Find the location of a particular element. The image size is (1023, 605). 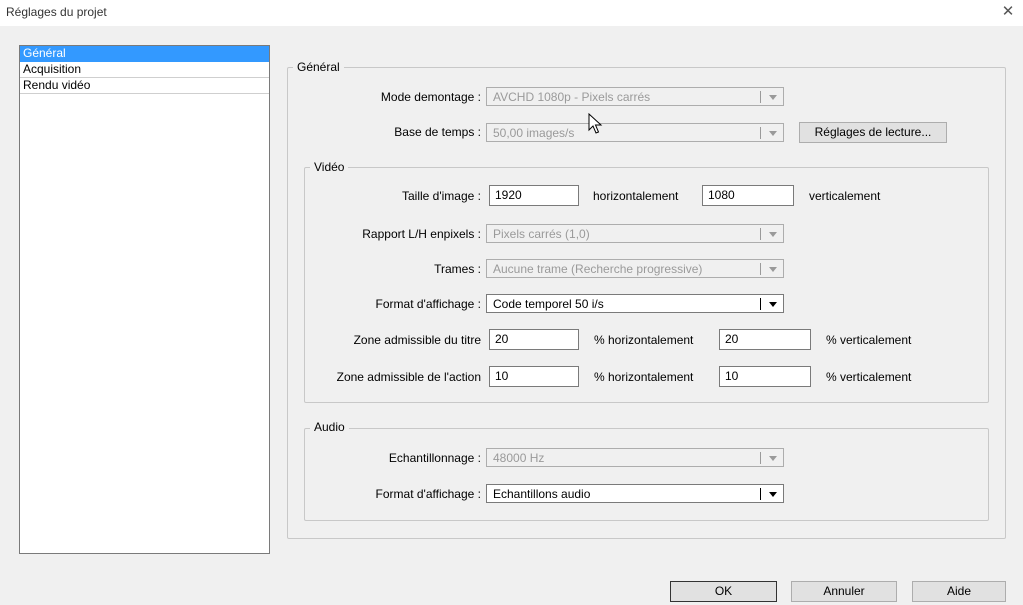

title-safe-horizontal-input: 20 is located at coordinates (534, 339).